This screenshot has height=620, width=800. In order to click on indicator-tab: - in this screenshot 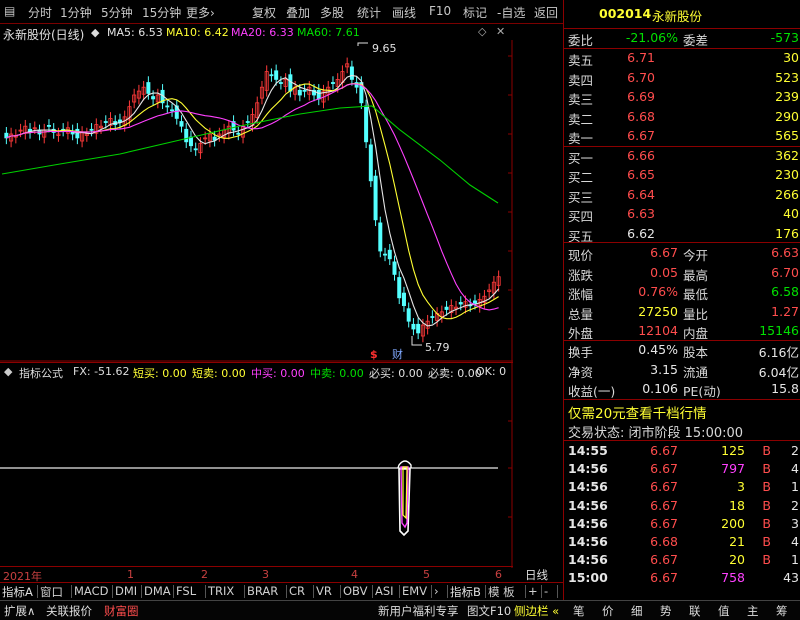, I will do `click(546, 591)`.